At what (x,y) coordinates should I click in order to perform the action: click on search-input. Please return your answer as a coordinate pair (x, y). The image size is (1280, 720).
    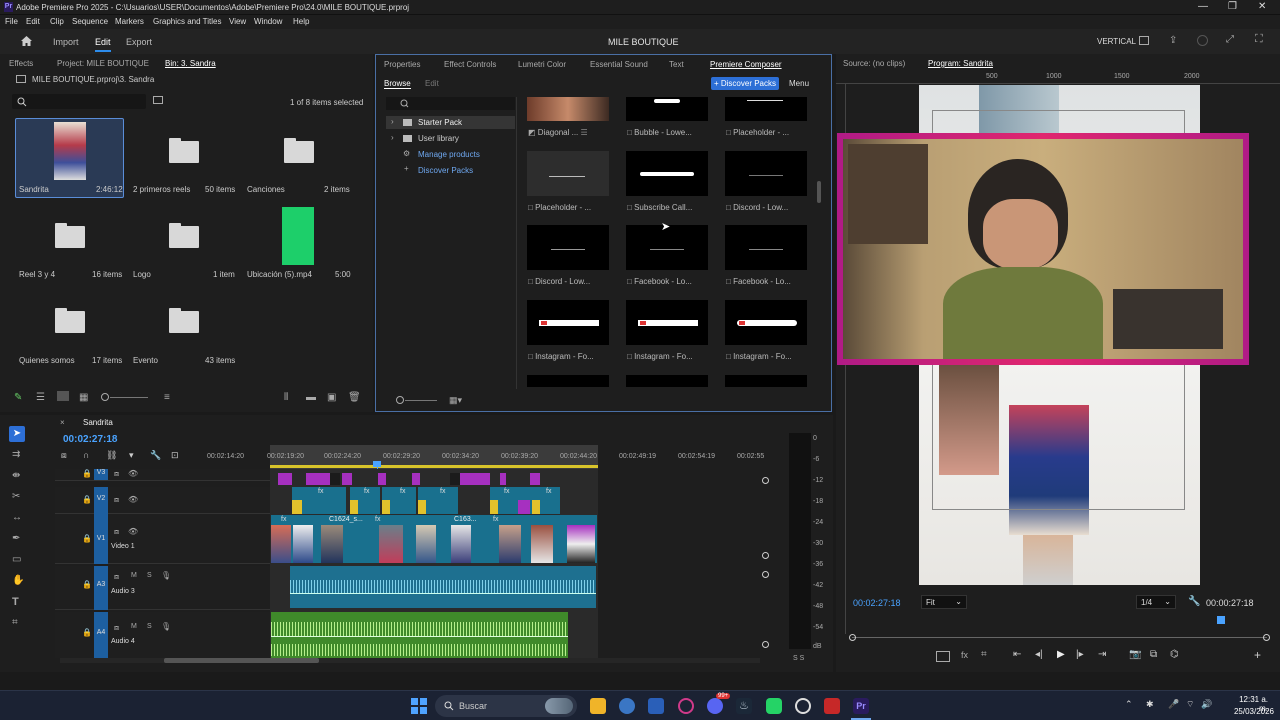
    Looking at the image, I should click on (79, 101).